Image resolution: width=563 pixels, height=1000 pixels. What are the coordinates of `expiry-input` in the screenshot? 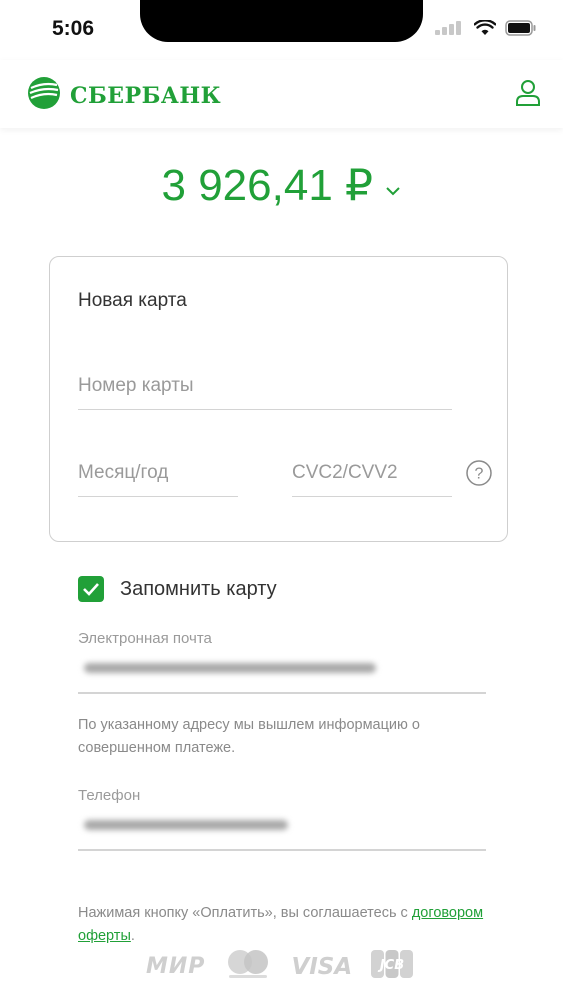 It's located at (158, 479).